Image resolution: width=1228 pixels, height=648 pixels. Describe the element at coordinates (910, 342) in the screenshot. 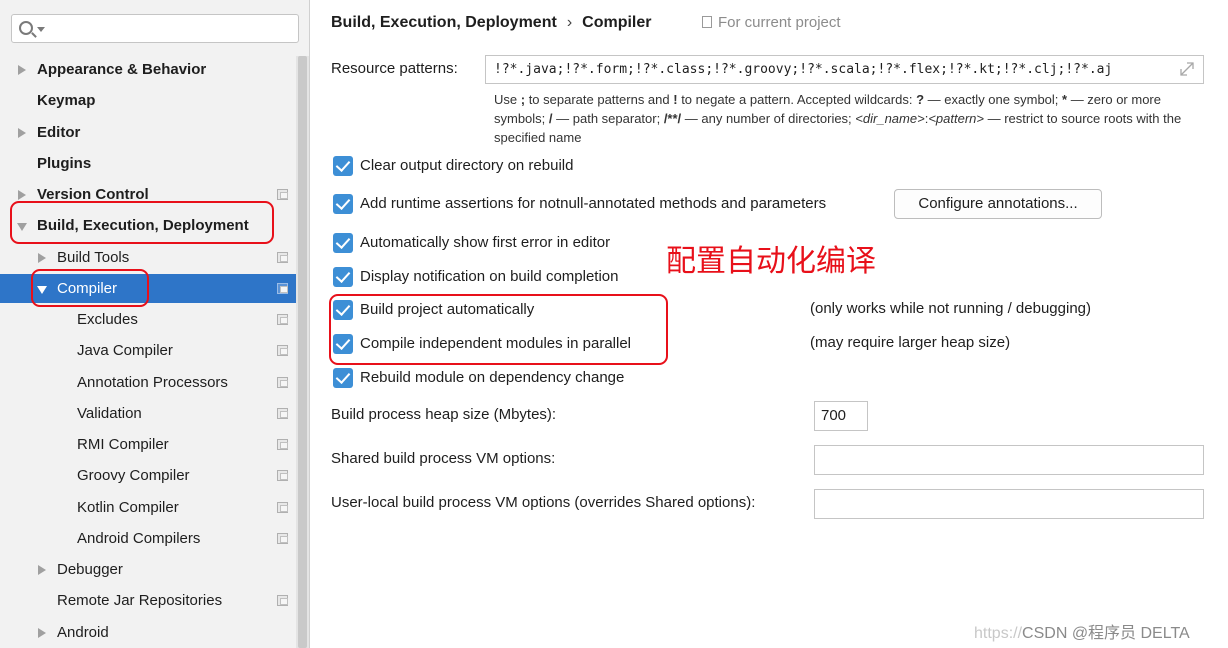

I see `compile-parallel-note: (may require larger heap size)` at that location.